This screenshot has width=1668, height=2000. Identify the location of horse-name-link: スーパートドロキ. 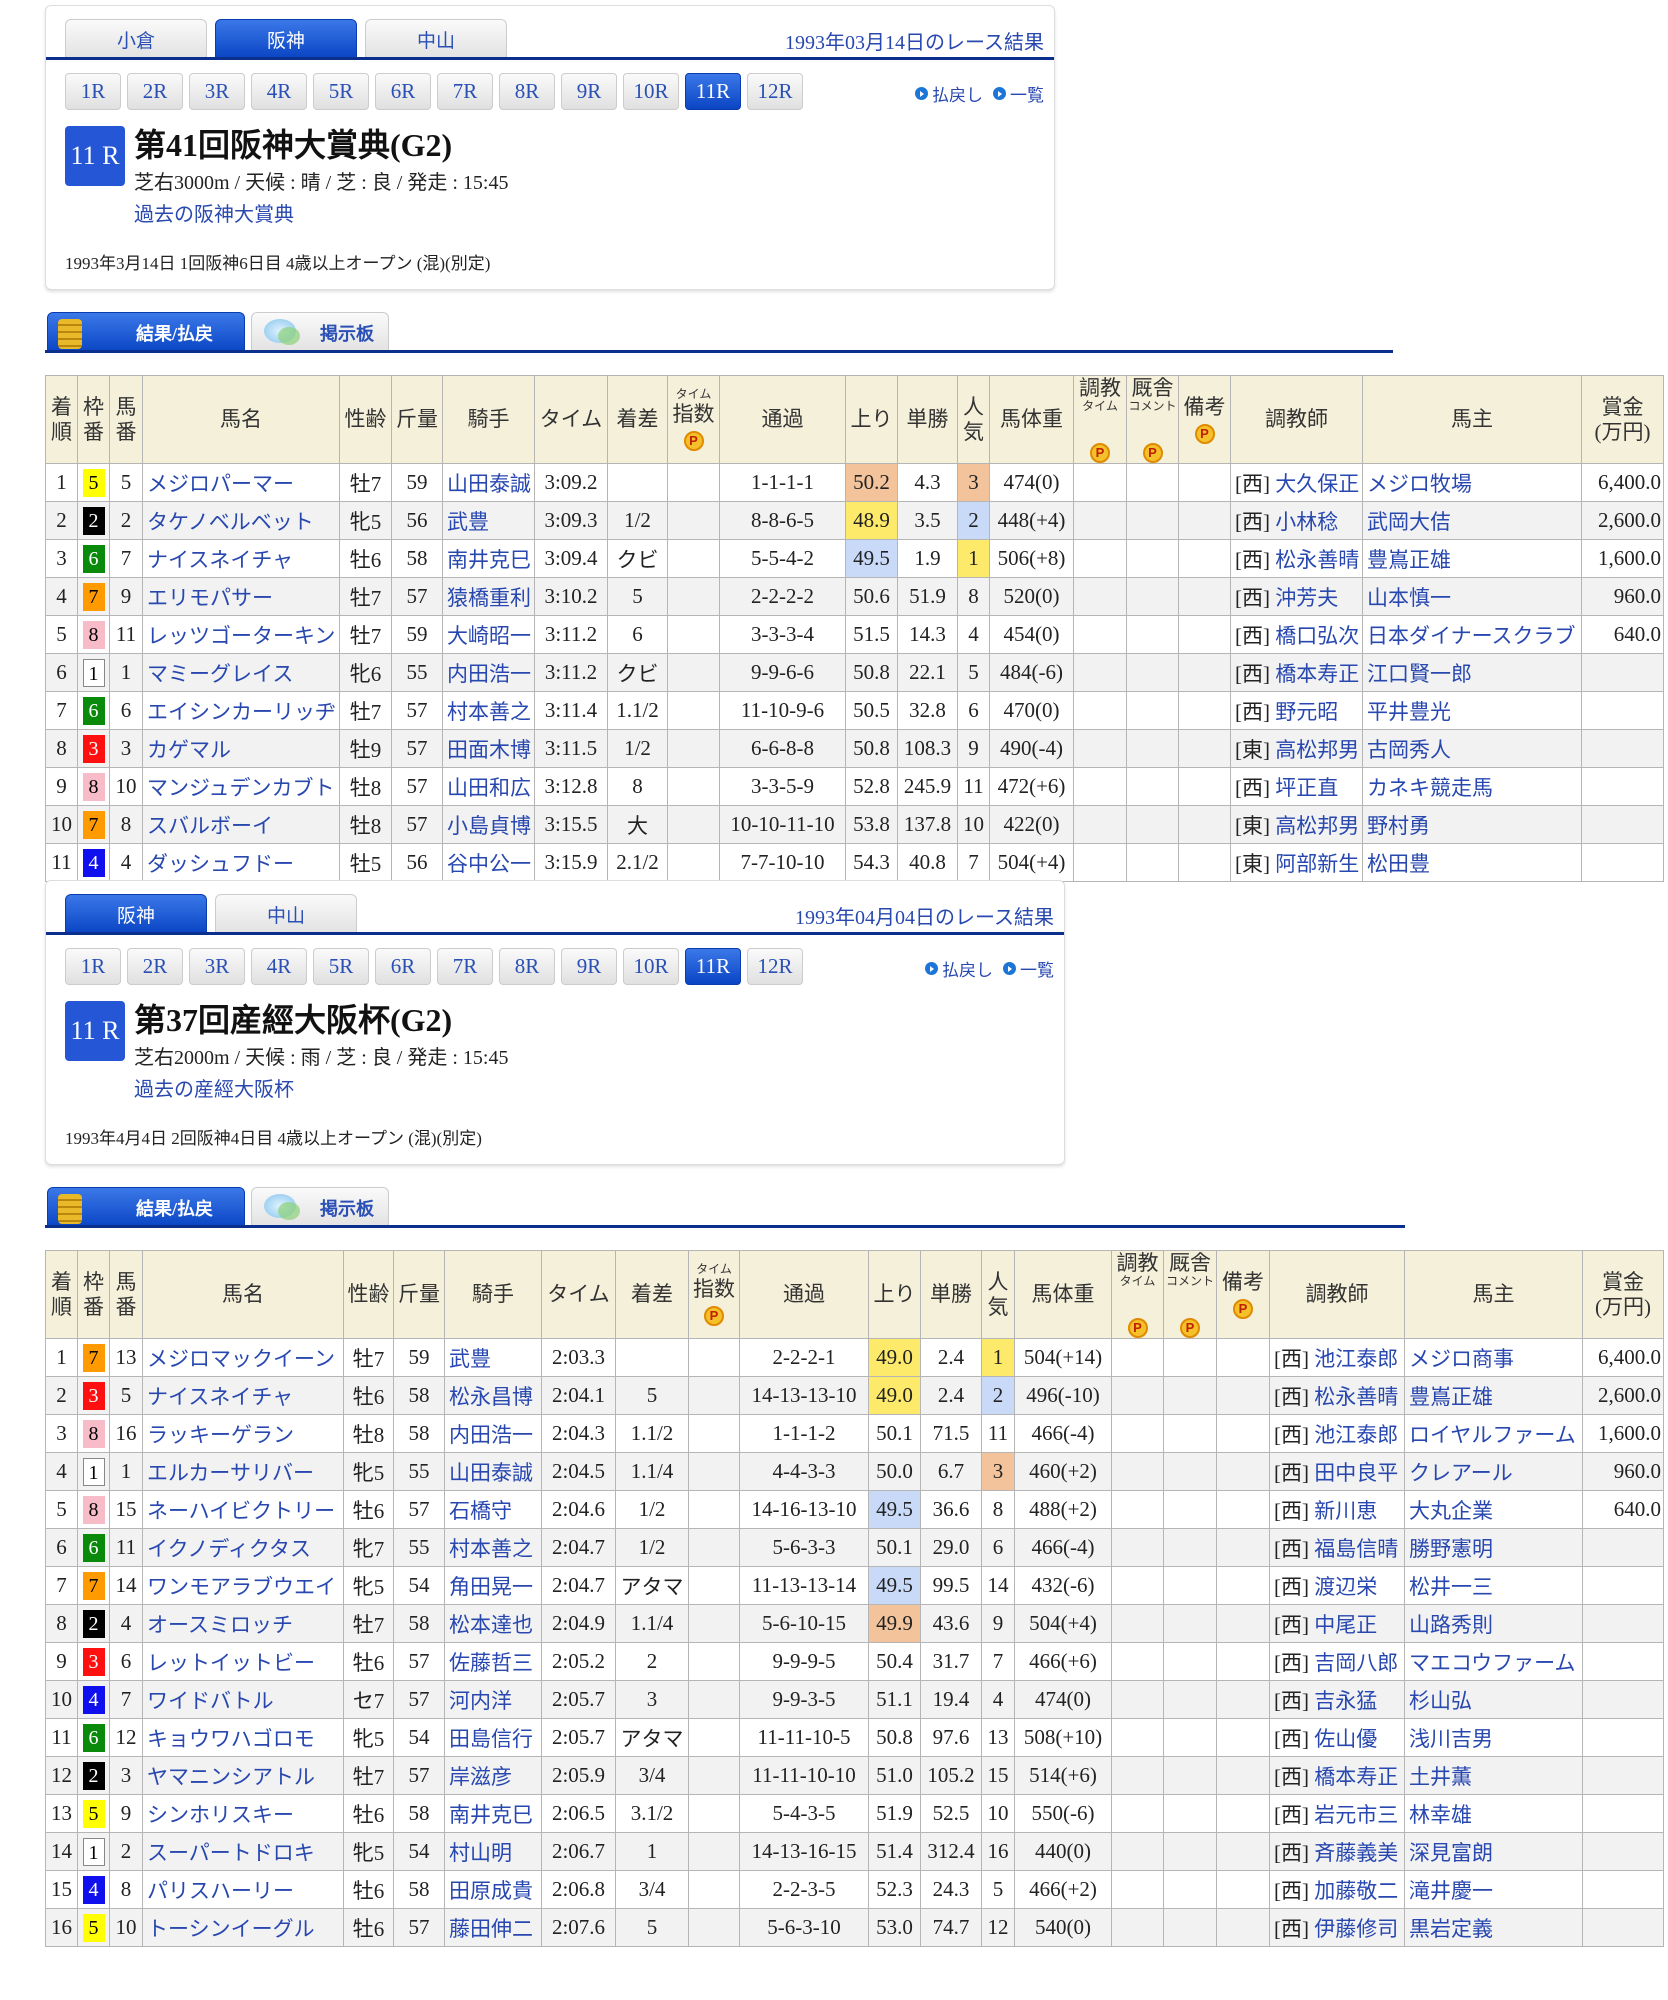
(243, 1852).